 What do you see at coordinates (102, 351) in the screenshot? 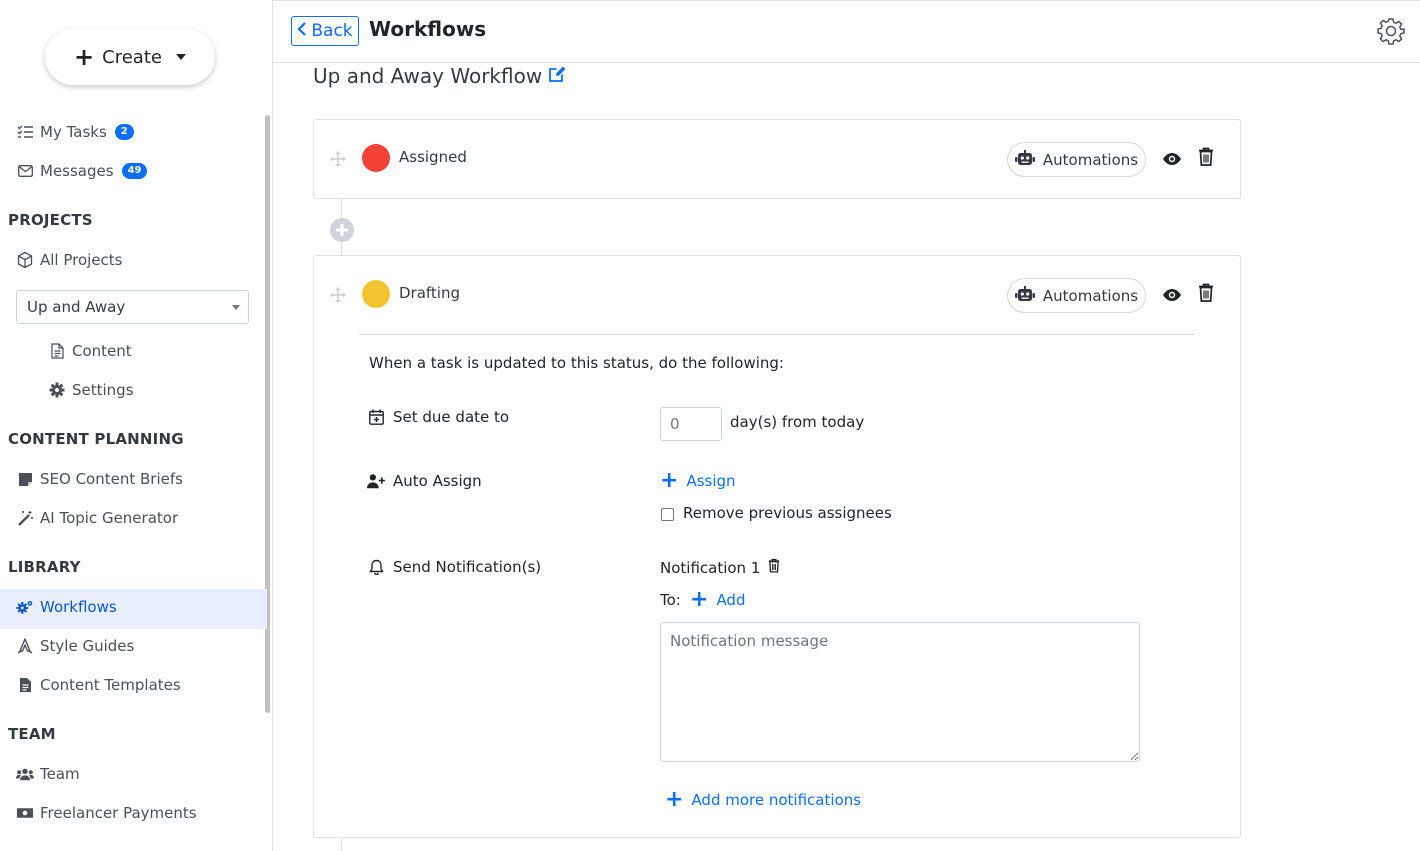
I see `sidebar-item-label: Content` at bounding box center [102, 351].